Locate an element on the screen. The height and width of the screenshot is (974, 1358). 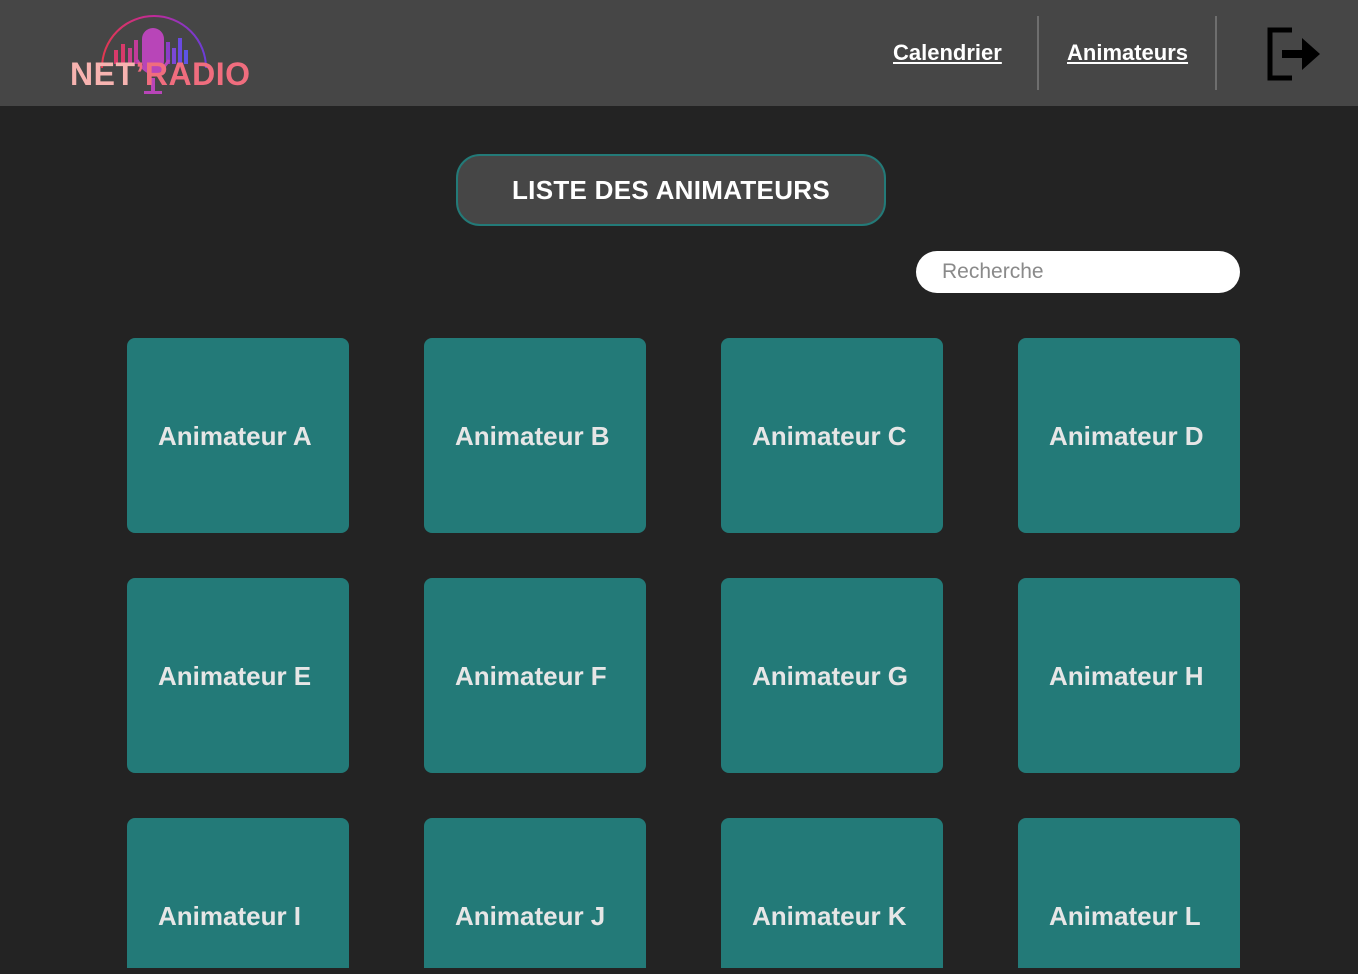
animateur-name: Animateur L is located at coordinates (1125, 916).